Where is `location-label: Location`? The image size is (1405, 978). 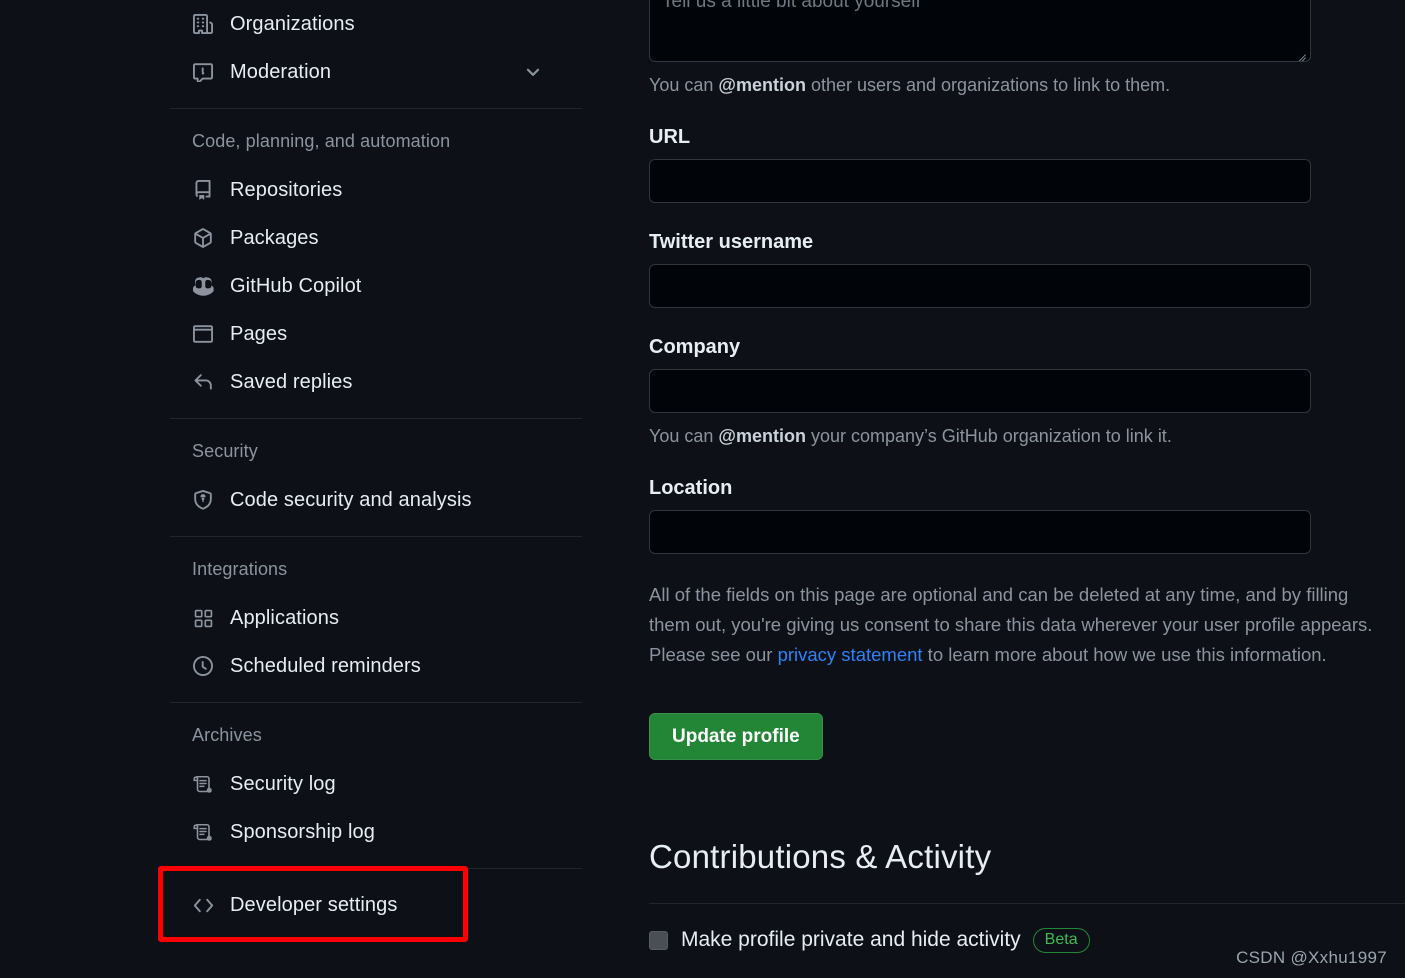
location-label: Location is located at coordinates (691, 488).